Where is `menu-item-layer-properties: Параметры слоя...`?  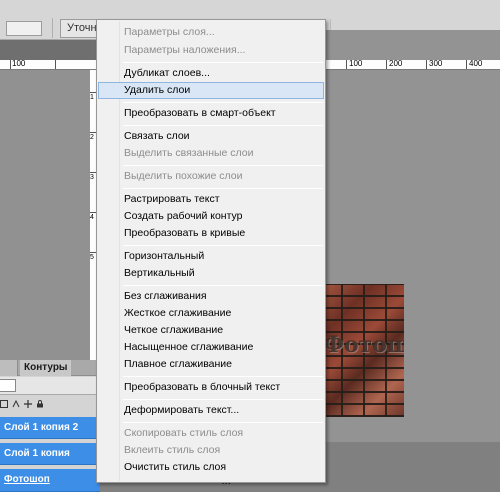
menu-item-layer-properties: Параметры слоя... is located at coordinates (211, 32).